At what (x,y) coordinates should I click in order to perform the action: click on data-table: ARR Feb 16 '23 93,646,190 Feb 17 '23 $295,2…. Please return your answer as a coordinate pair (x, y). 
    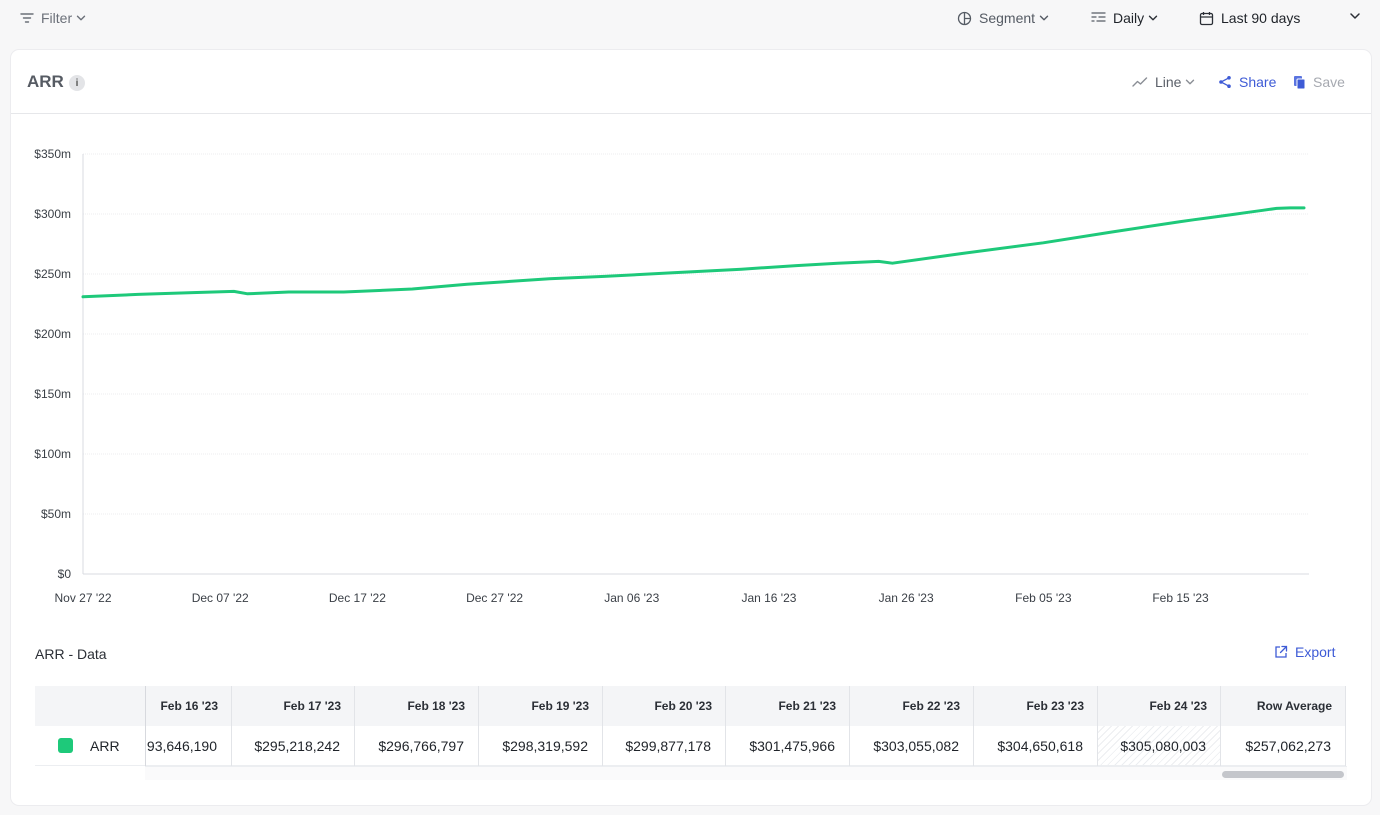
    Looking at the image, I should click on (691, 736).